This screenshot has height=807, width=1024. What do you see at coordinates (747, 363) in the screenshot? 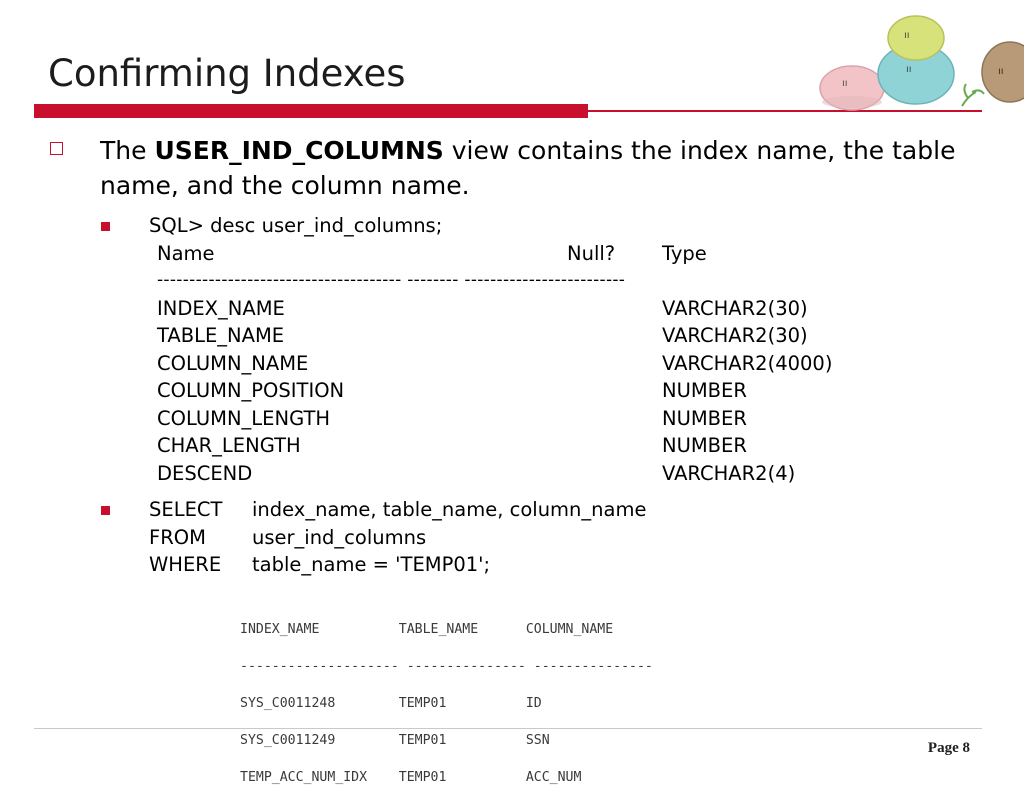
I see `column-type-cell: VARCHAR2(4000)` at bounding box center [747, 363].